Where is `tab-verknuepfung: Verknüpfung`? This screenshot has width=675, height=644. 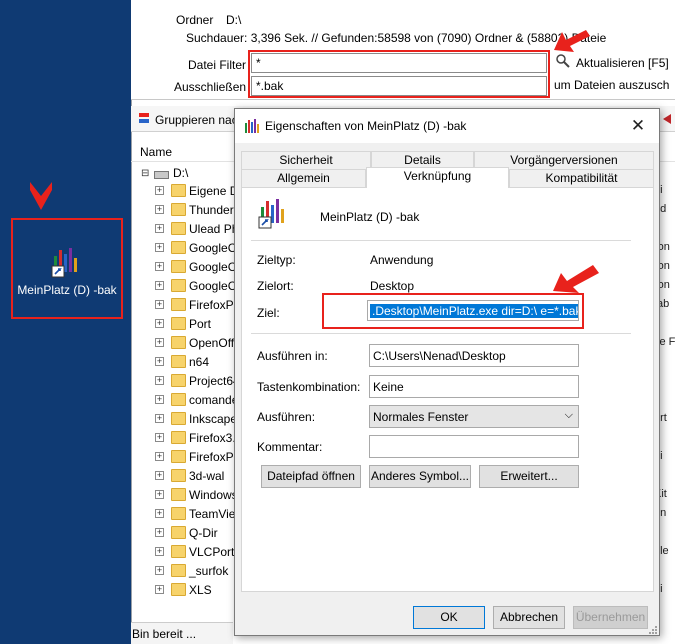
tab-verknuepfung: Verknüpfung is located at coordinates (437, 177).